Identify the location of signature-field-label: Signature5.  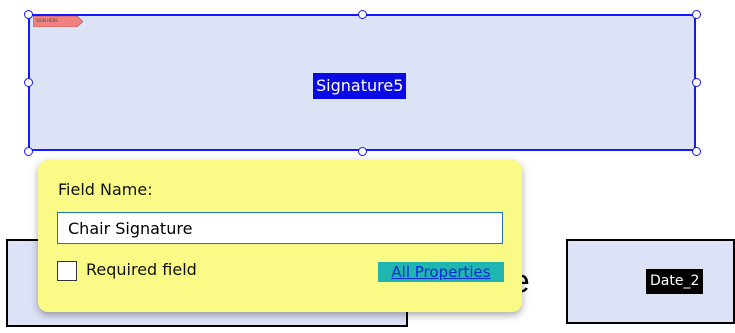
(360, 86).